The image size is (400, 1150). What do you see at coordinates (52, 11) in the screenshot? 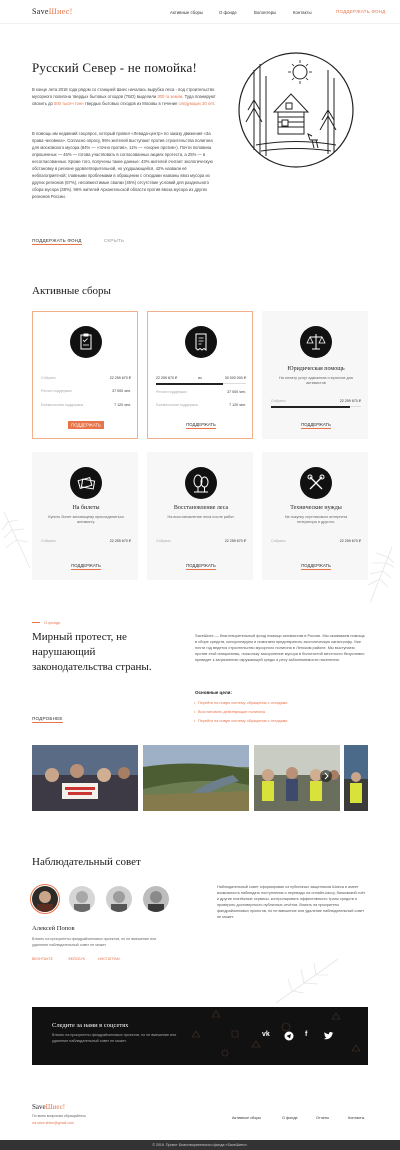
I see `logo: SaveШиес!` at bounding box center [52, 11].